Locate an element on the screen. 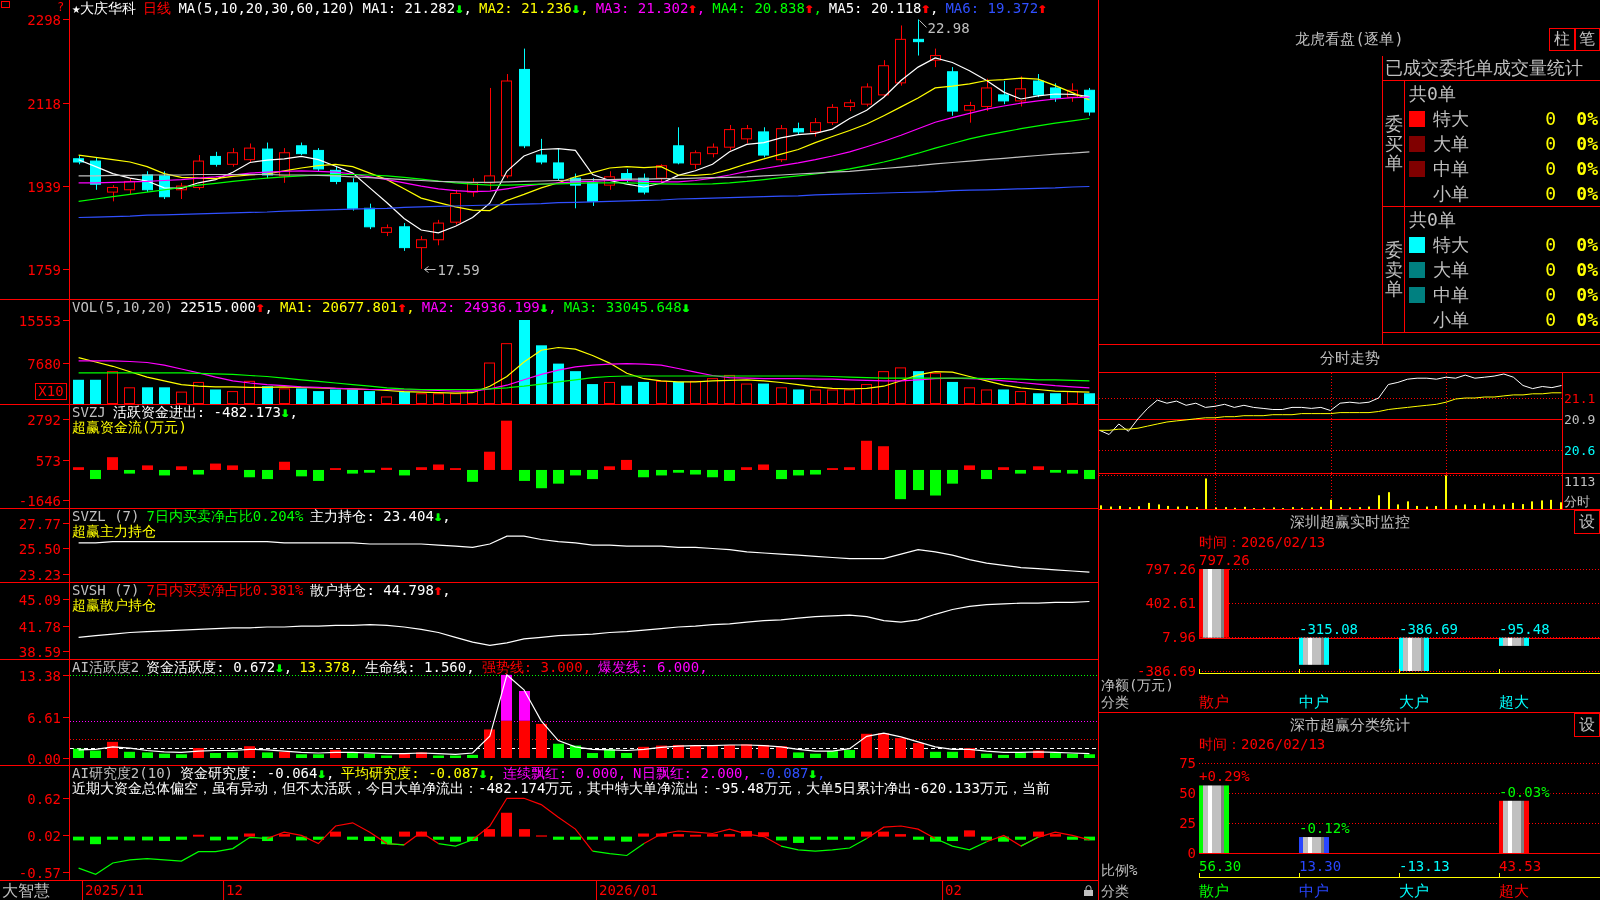 This screenshot has height=900, width=1600. indicator-label: 13.378, is located at coordinates (329, 667).